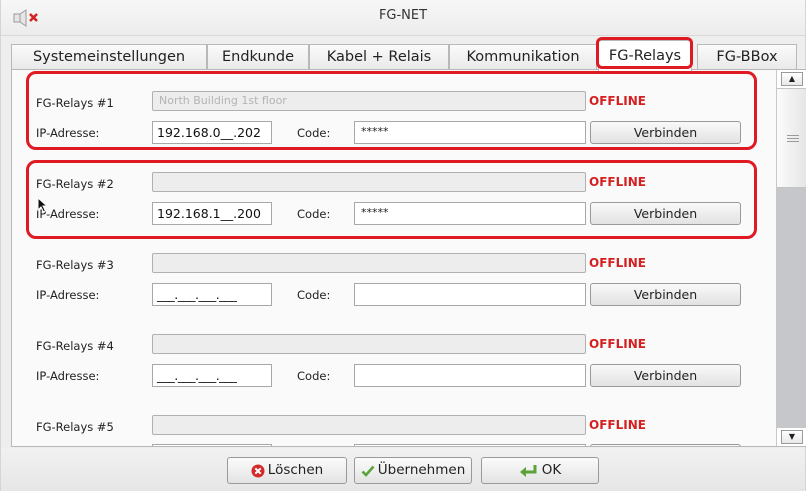  What do you see at coordinates (75, 427) in the screenshot?
I see `relay-5-label: FG-Relays #5` at bounding box center [75, 427].